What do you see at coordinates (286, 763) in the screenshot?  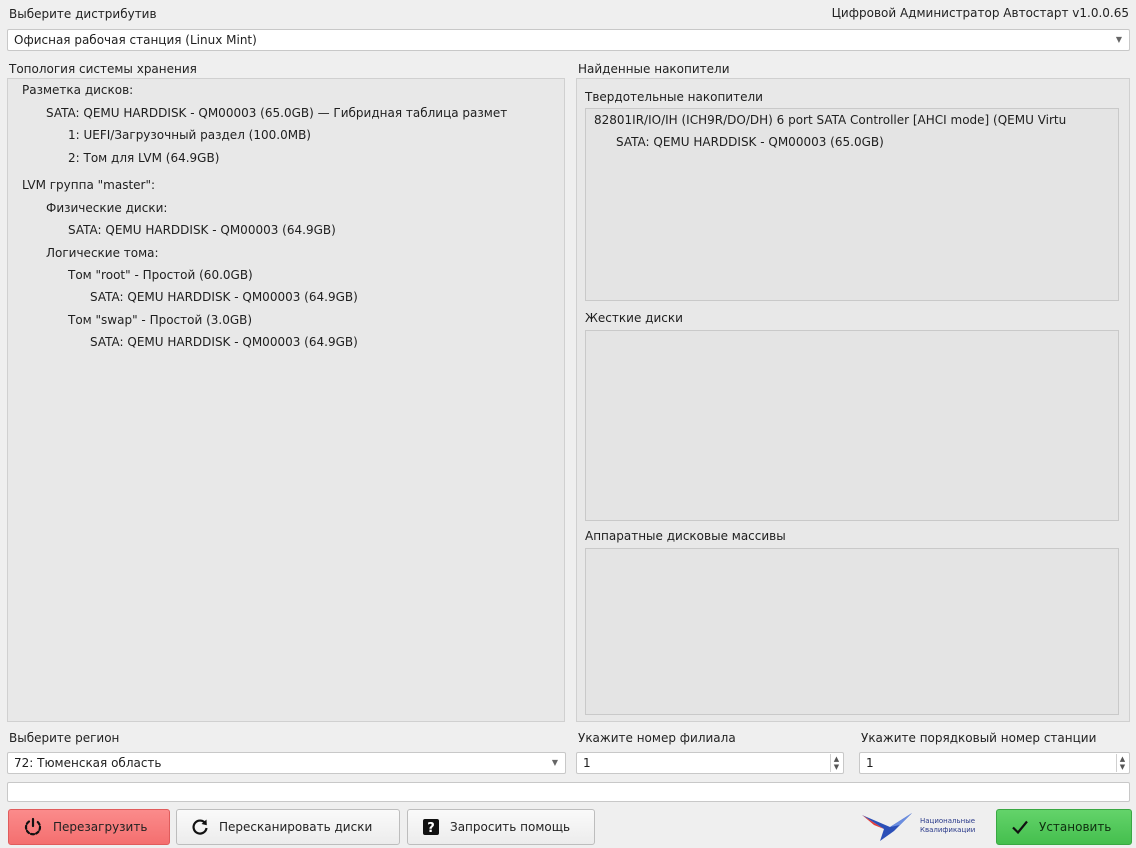 I see `region-select: 72: Тюменская область ▼` at bounding box center [286, 763].